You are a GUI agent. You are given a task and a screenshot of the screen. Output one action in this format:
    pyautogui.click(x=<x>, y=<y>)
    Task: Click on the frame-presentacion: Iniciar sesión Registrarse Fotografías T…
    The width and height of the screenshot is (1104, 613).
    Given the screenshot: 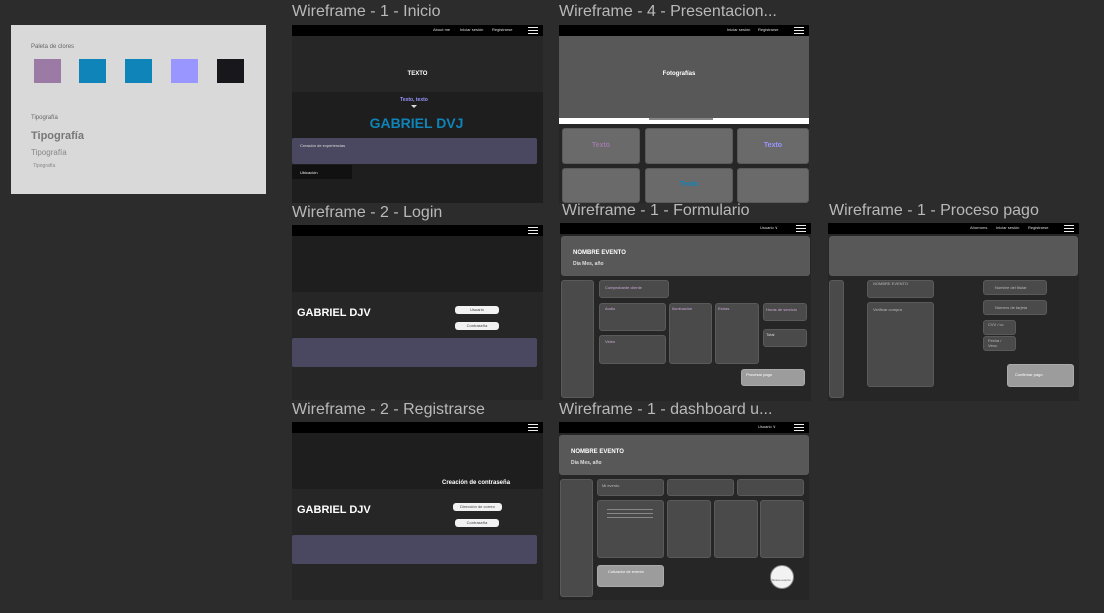 What is the action you would take?
    pyautogui.click(x=684, y=114)
    